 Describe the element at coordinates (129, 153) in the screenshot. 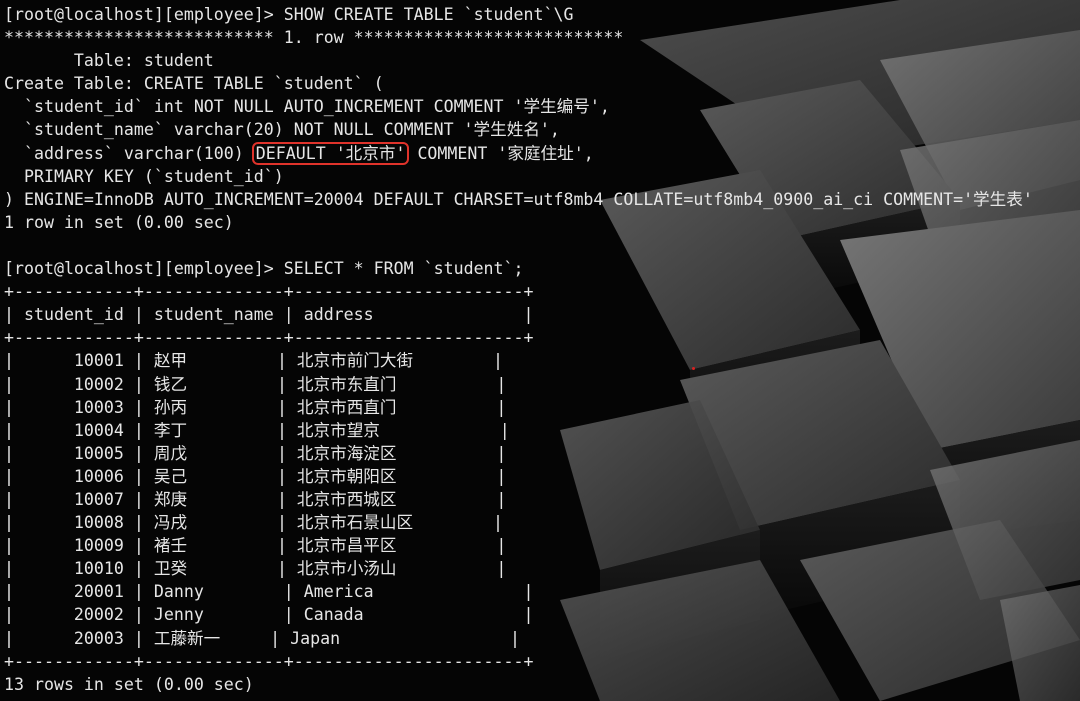

I see `address-def-prefix: `address` varchar(100)` at that location.